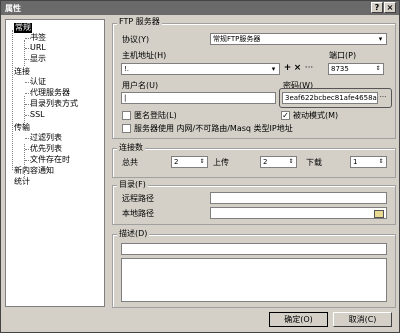 The height and width of the screenshot is (333, 400). Describe the element at coordinates (343, 55) in the screenshot. I see `port-label: 端口(P)` at that location.